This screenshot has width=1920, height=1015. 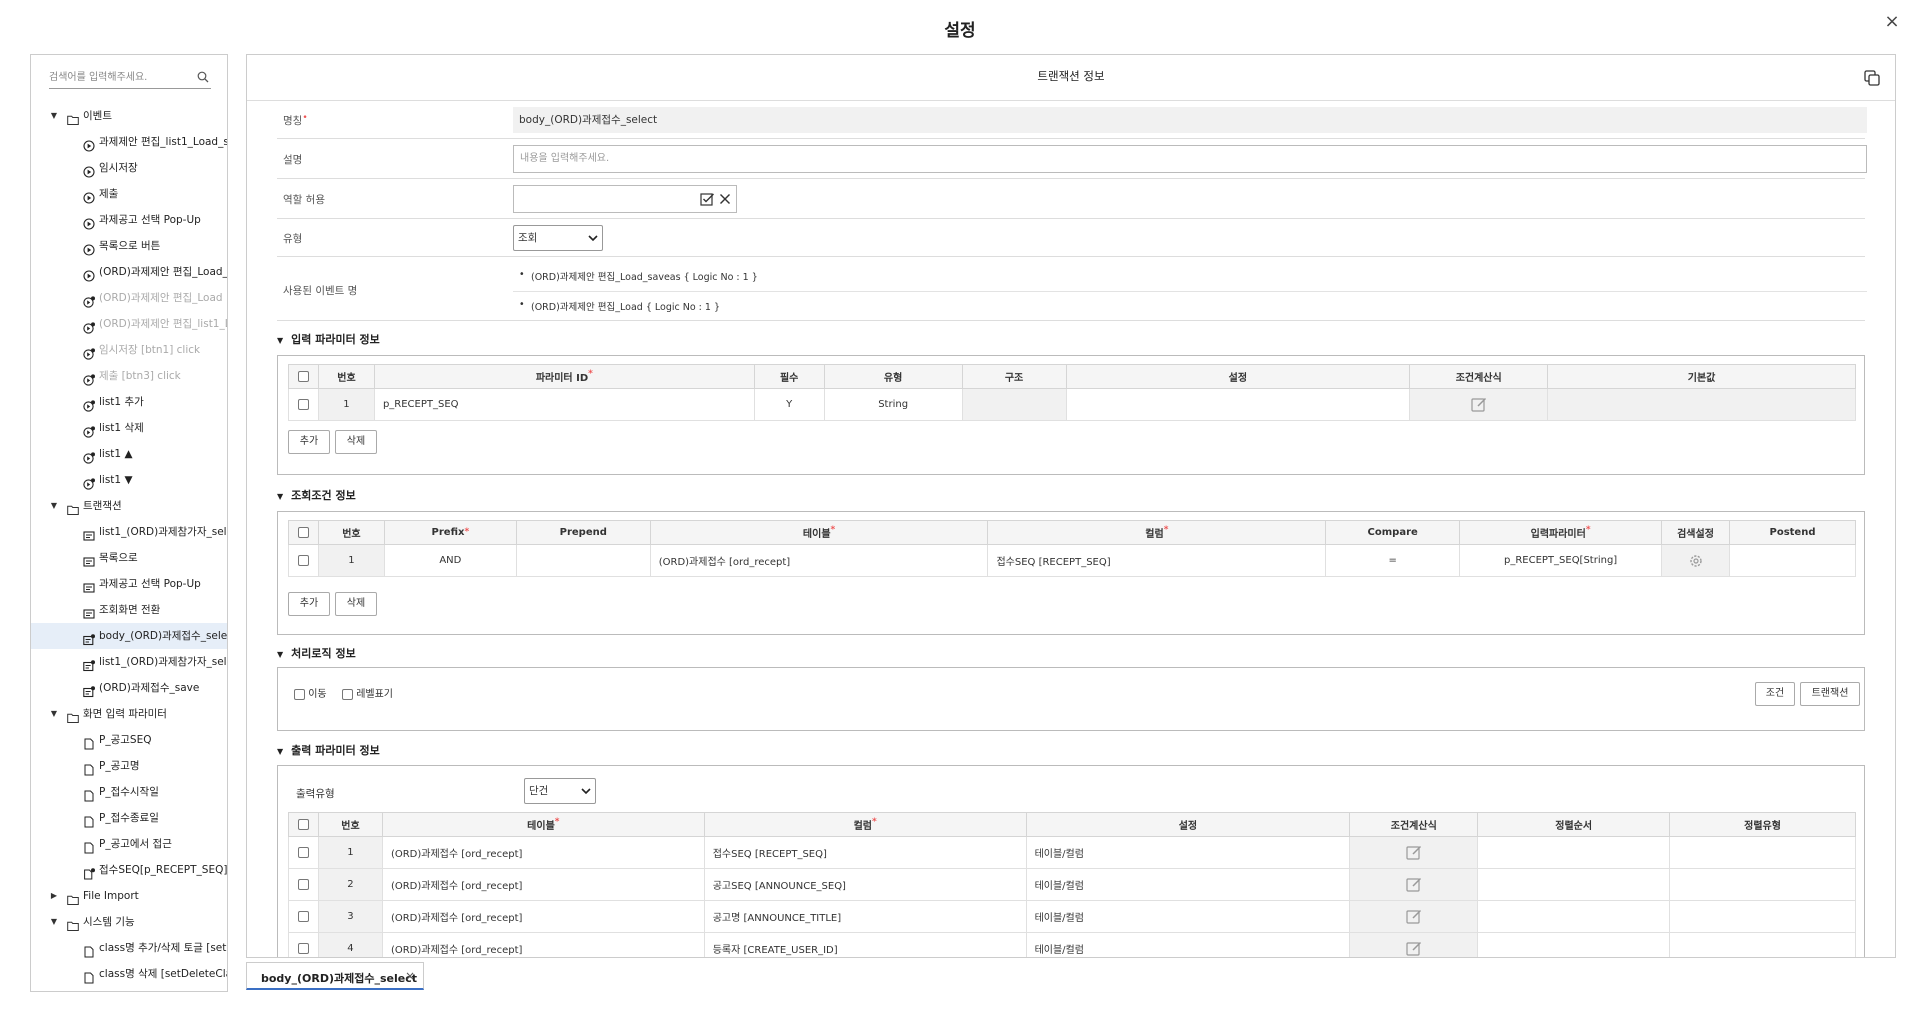 I want to click on transaction-button: 트랜잭션, so click(x=1830, y=694).